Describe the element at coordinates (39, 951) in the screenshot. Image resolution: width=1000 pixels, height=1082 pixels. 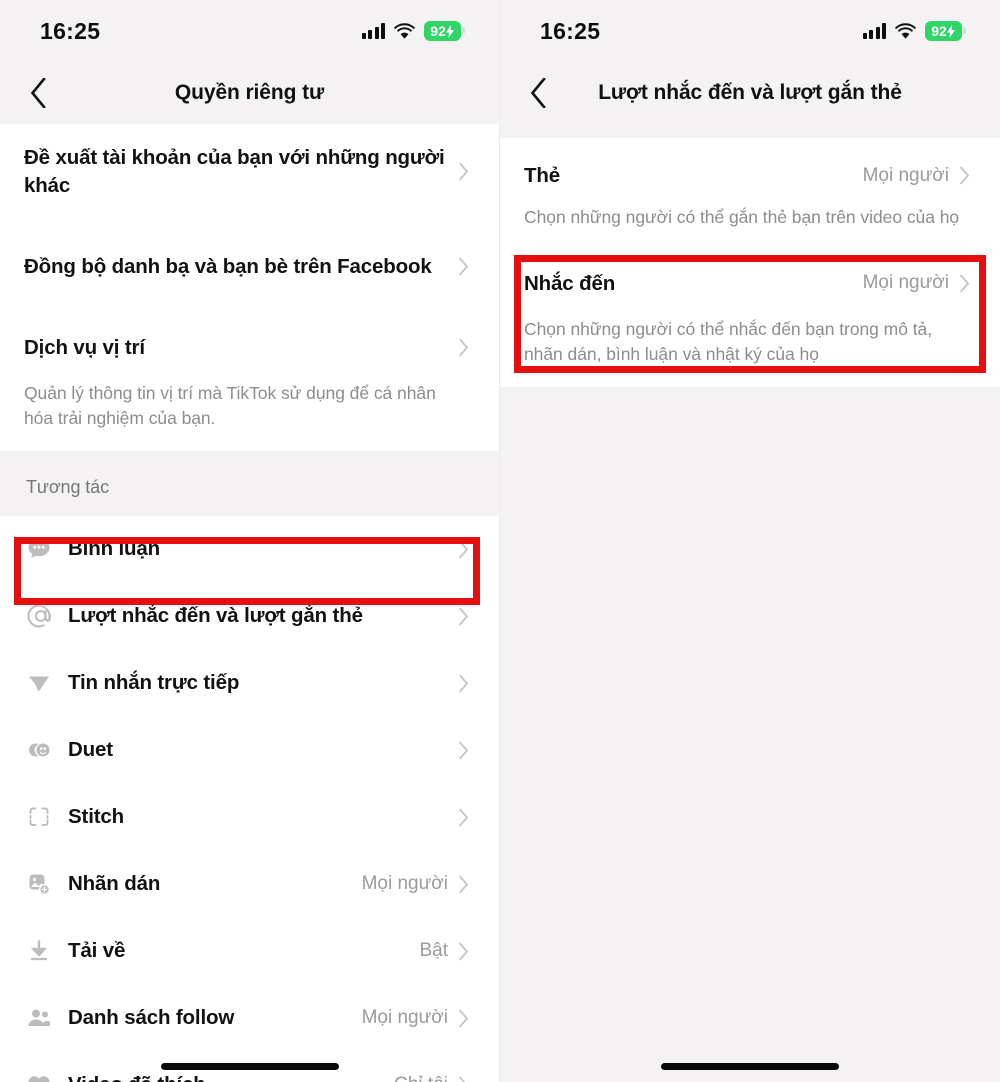
I see `download-icon` at that location.